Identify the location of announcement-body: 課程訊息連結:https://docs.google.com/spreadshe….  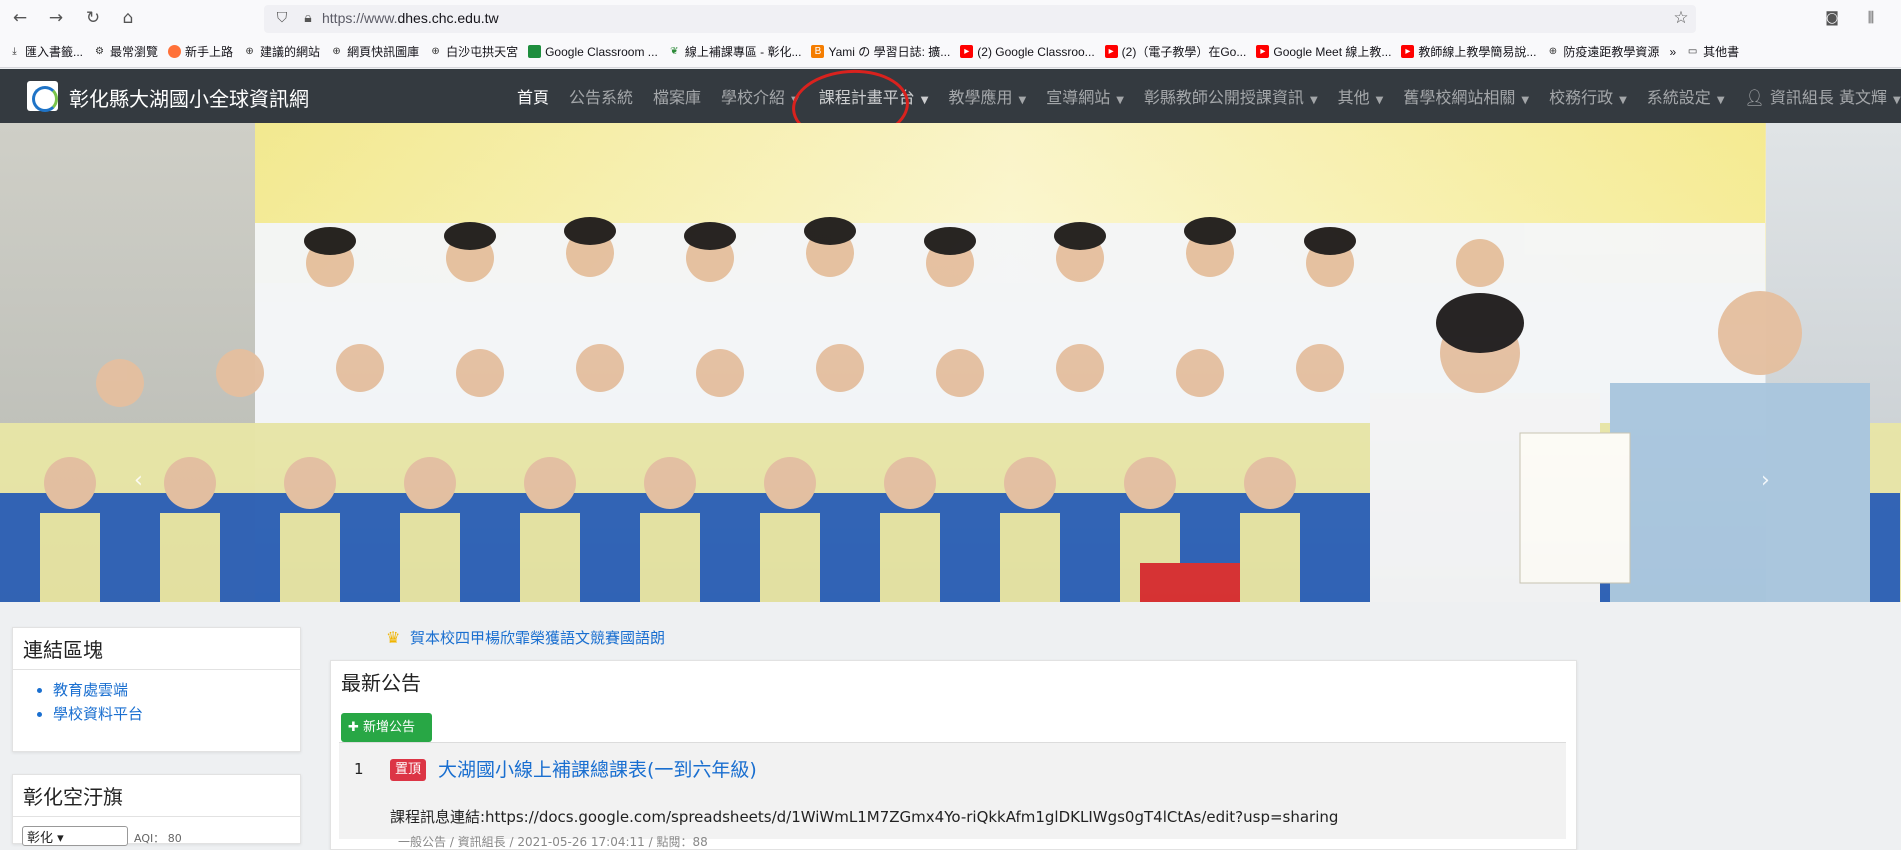
(864, 817).